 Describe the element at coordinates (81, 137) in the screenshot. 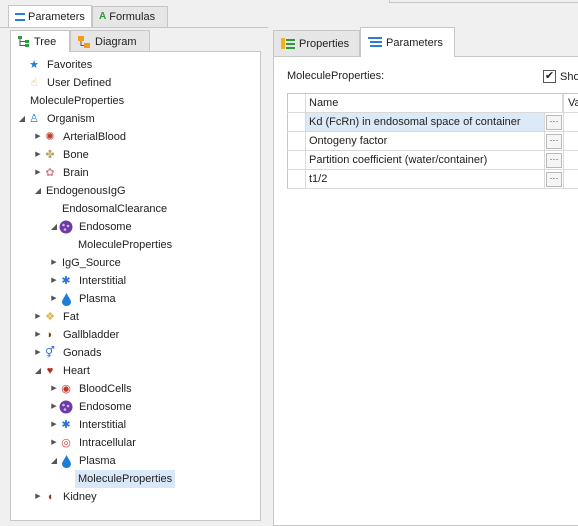

I see `tree-item: ▶ ✺ ArterialBlood` at that location.